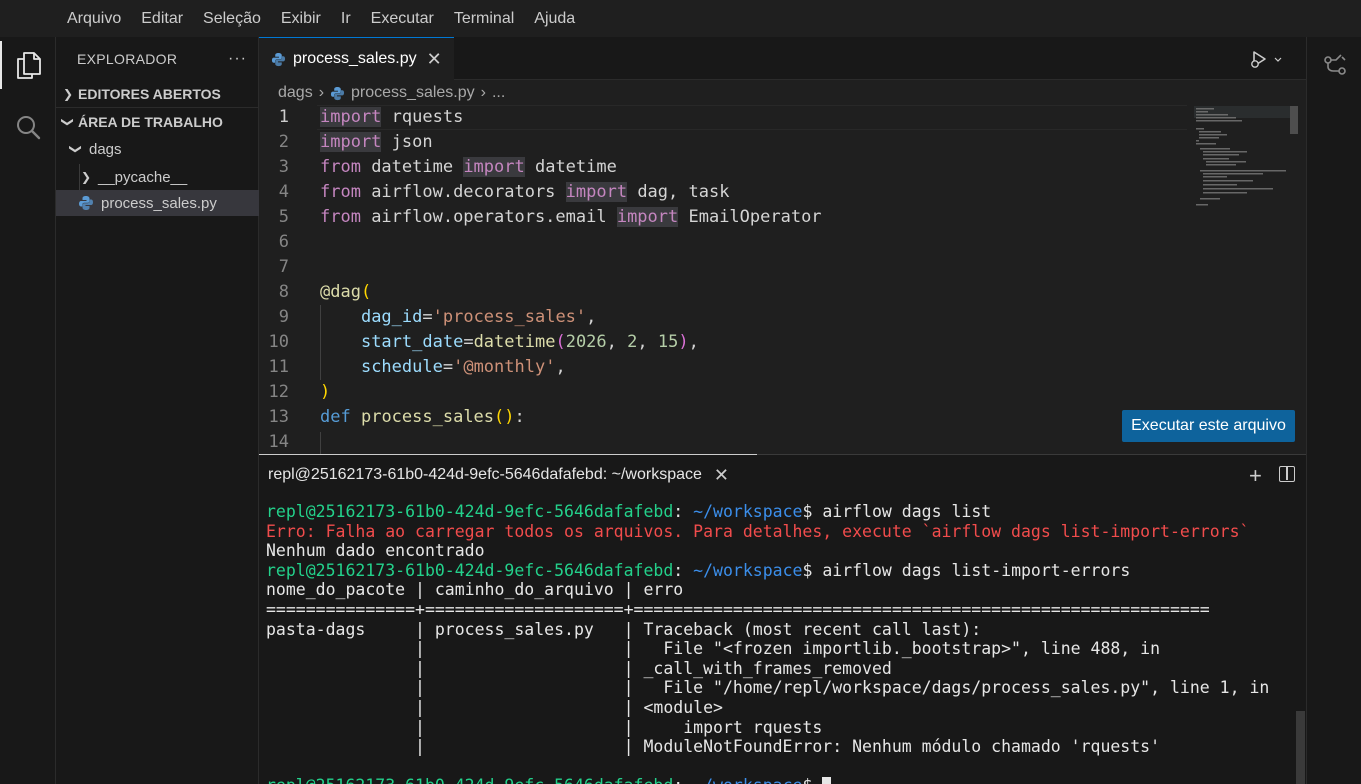 The image size is (1361, 784). What do you see at coordinates (375, 551) in the screenshot?
I see `terminal-line: Nenhum dado encontrado` at bounding box center [375, 551].